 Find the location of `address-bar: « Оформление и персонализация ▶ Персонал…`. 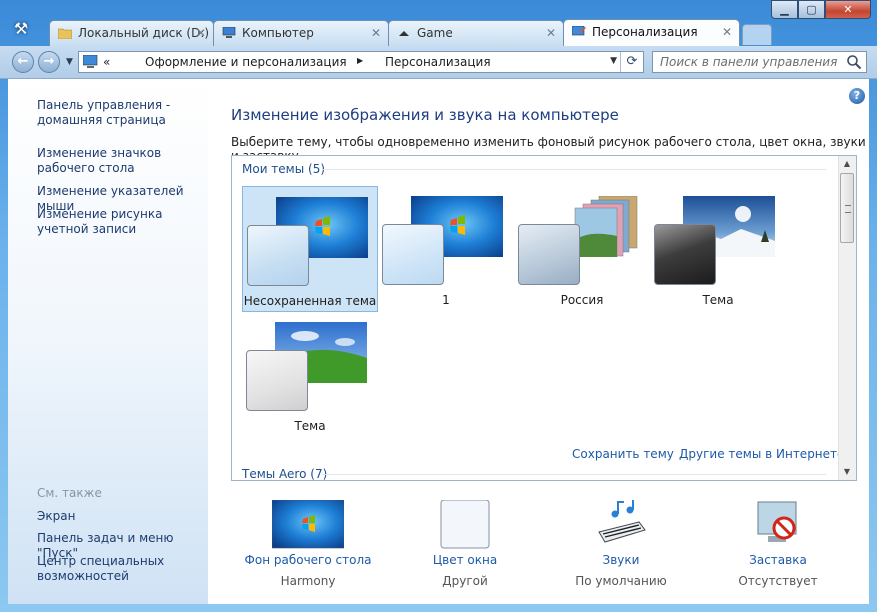

address-bar: « Оформление и персонализация ▶ Персонал… is located at coordinates (361, 62).